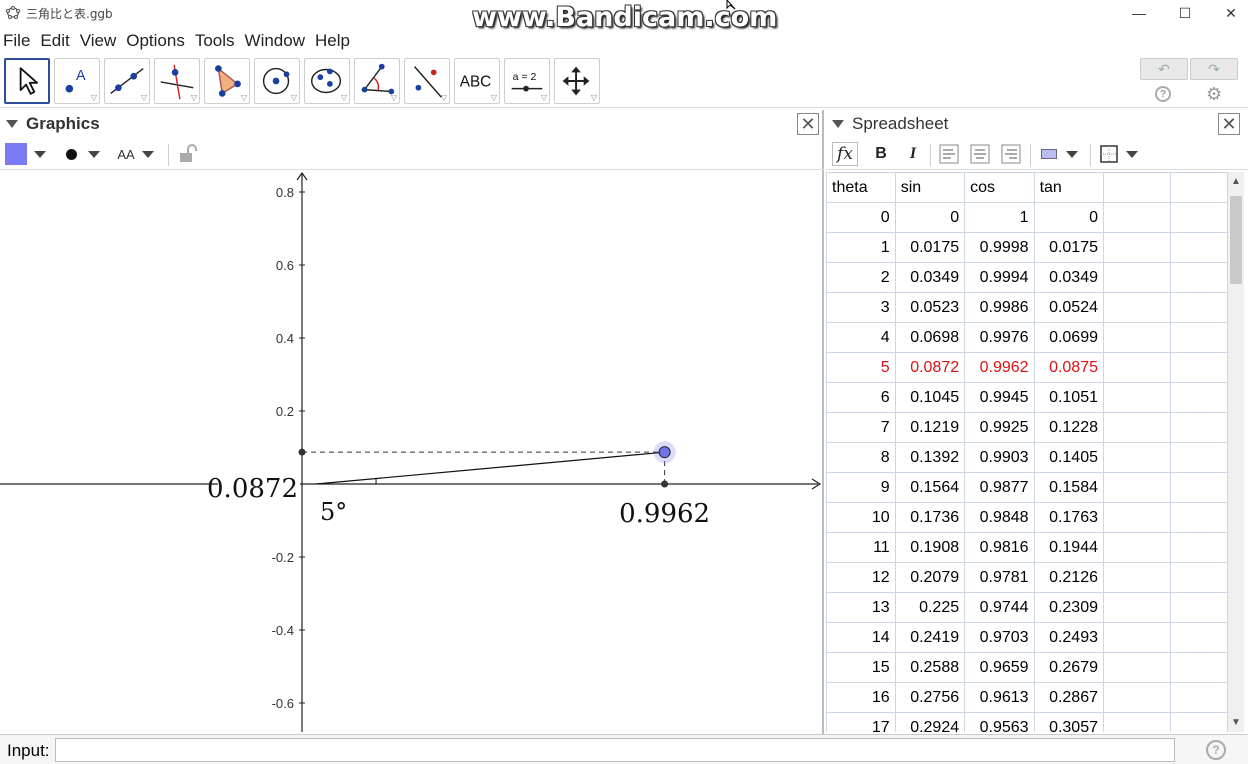 This screenshot has height=764, width=1248. What do you see at coordinates (999, 187) in the screenshot?
I see `header-cell: cos` at bounding box center [999, 187].